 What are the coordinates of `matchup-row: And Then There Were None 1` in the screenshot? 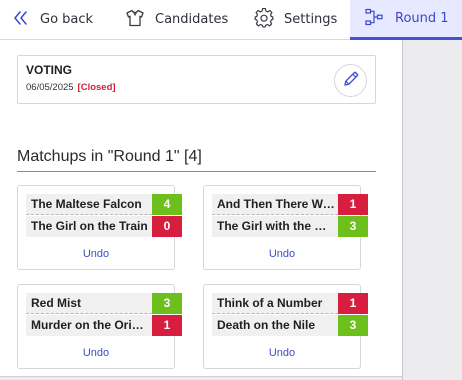 It's located at (290, 204).